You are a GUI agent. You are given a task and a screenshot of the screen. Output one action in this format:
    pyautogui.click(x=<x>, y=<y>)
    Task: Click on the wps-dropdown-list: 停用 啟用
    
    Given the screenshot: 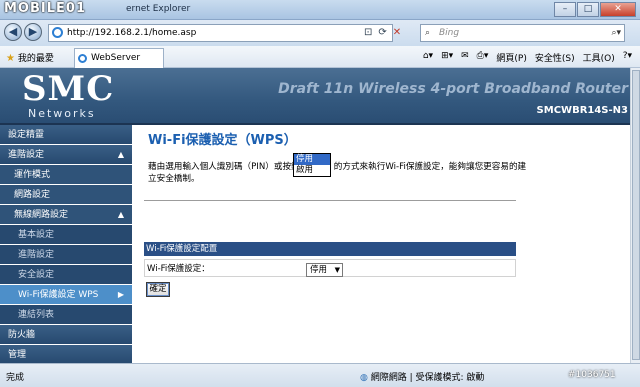 What is the action you would take?
    pyautogui.click(x=312, y=165)
    